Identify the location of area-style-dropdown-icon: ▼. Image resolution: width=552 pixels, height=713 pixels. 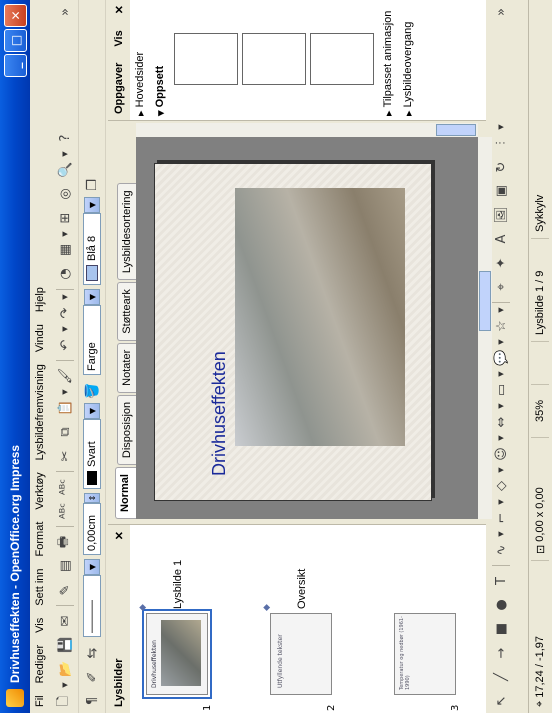
(92, 297).